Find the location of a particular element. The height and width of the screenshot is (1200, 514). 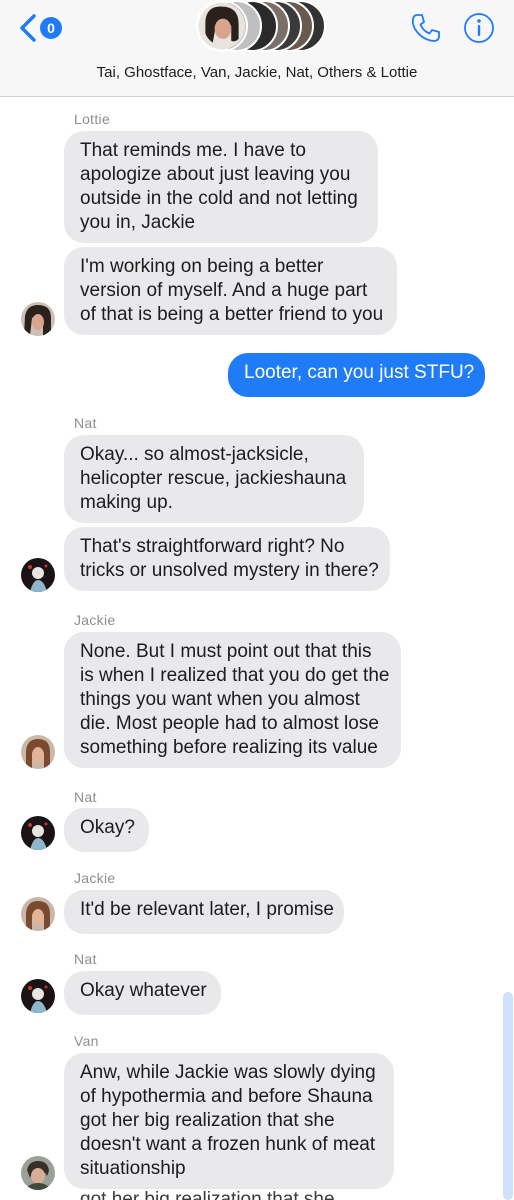

group-avatar-stack is located at coordinates (261, 27).